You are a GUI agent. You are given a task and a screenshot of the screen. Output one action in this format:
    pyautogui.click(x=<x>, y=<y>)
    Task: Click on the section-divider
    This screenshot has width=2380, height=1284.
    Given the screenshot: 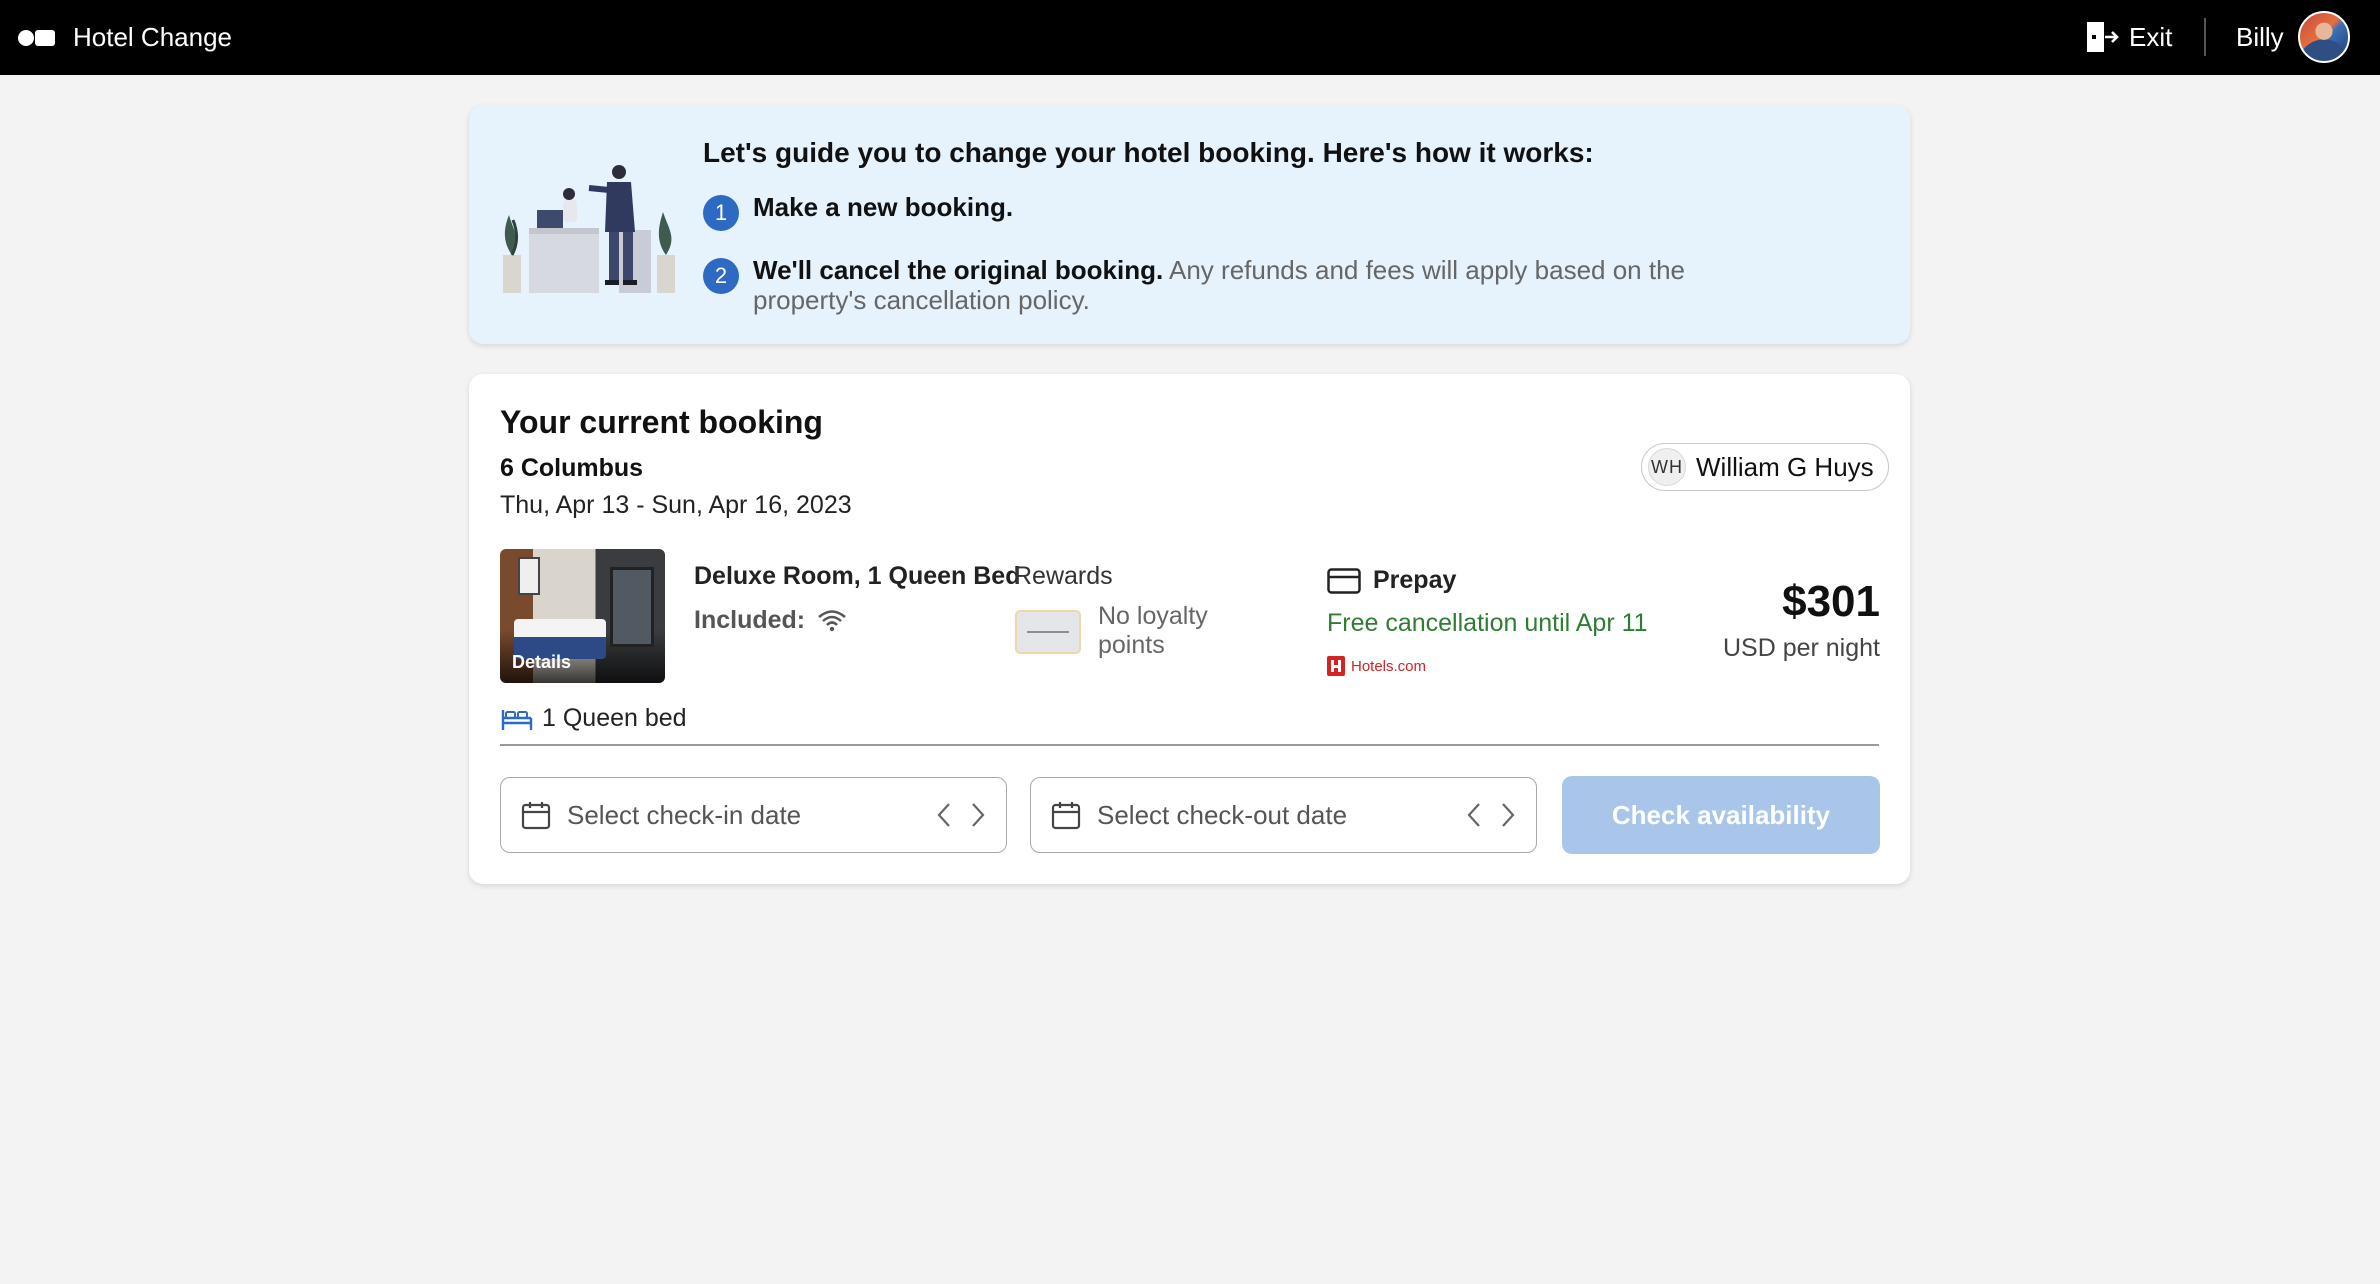 What is the action you would take?
    pyautogui.click(x=1189, y=745)
    